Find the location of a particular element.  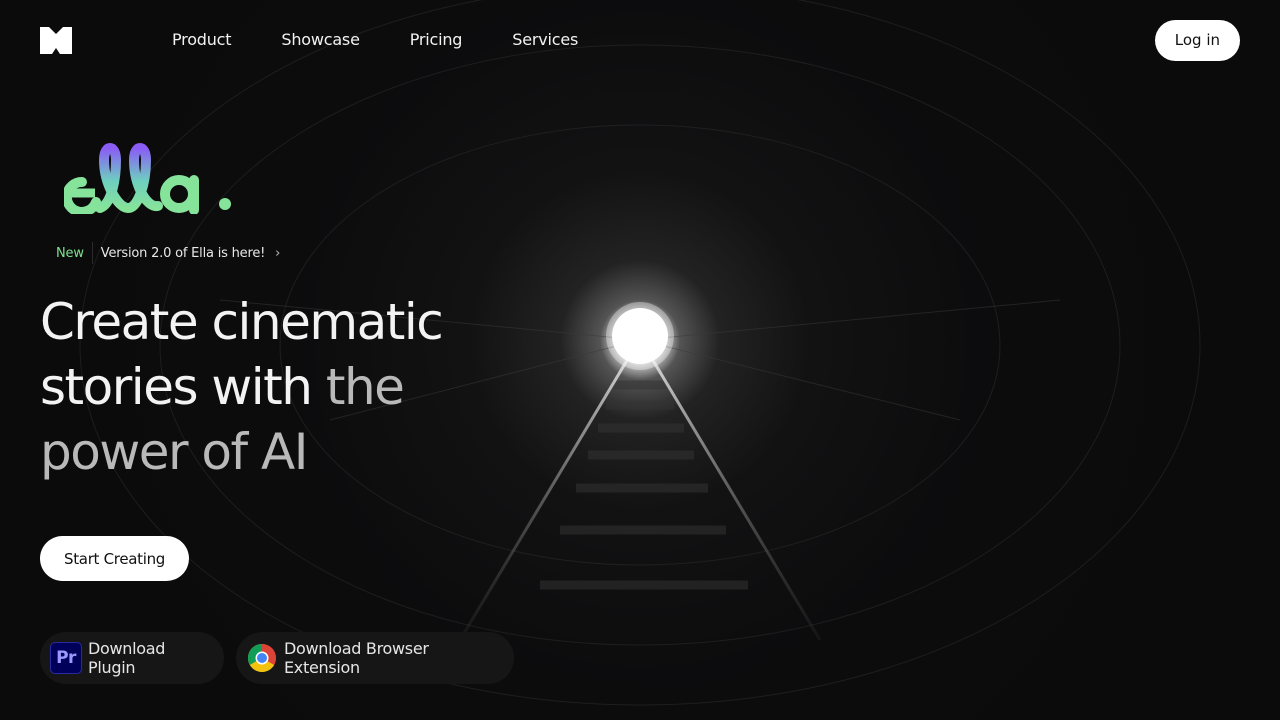

announcement-message: Version 2.0 of Ella is here! is located at coordinates (183, 253).